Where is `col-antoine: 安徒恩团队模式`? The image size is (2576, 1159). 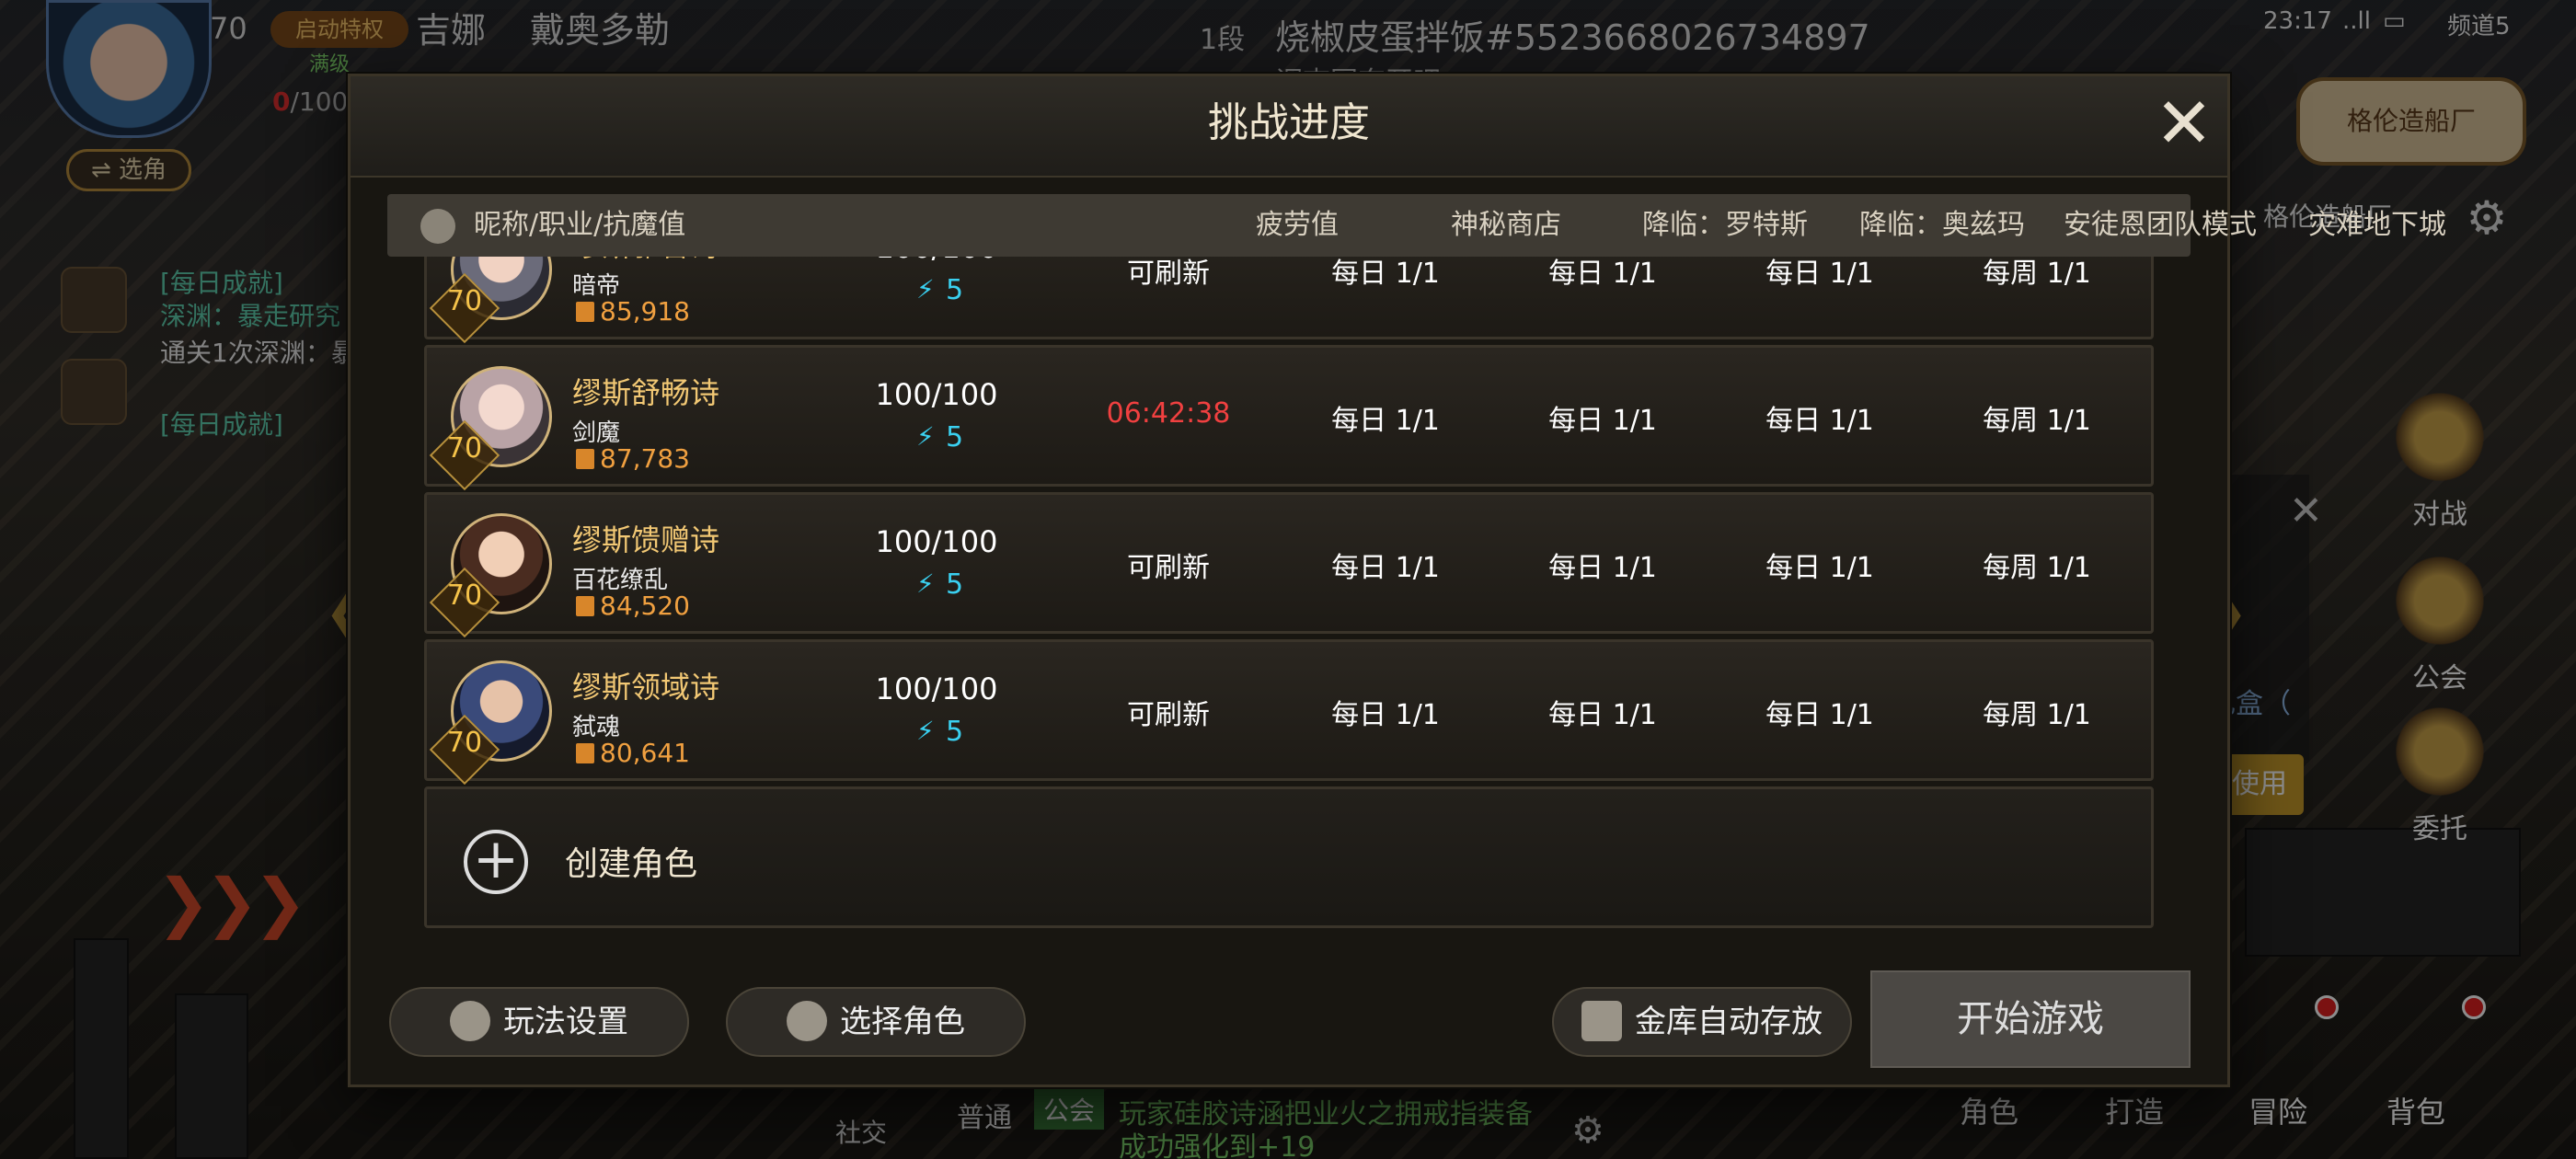
col-antoine: 安徒恩团队模式 is located at coordinates (2160, 225).